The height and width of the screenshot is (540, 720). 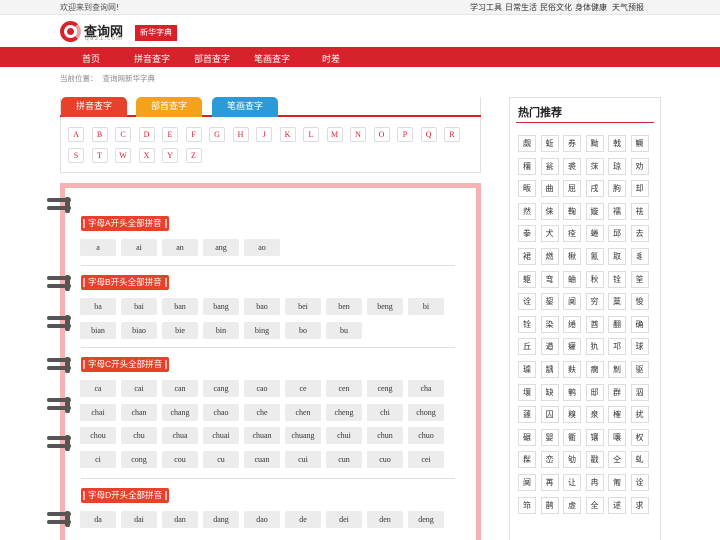 What do you see at coordinates (594, 437) in the screenshot?
I see `hot-char: 镶` at bounding box center [594, 437].